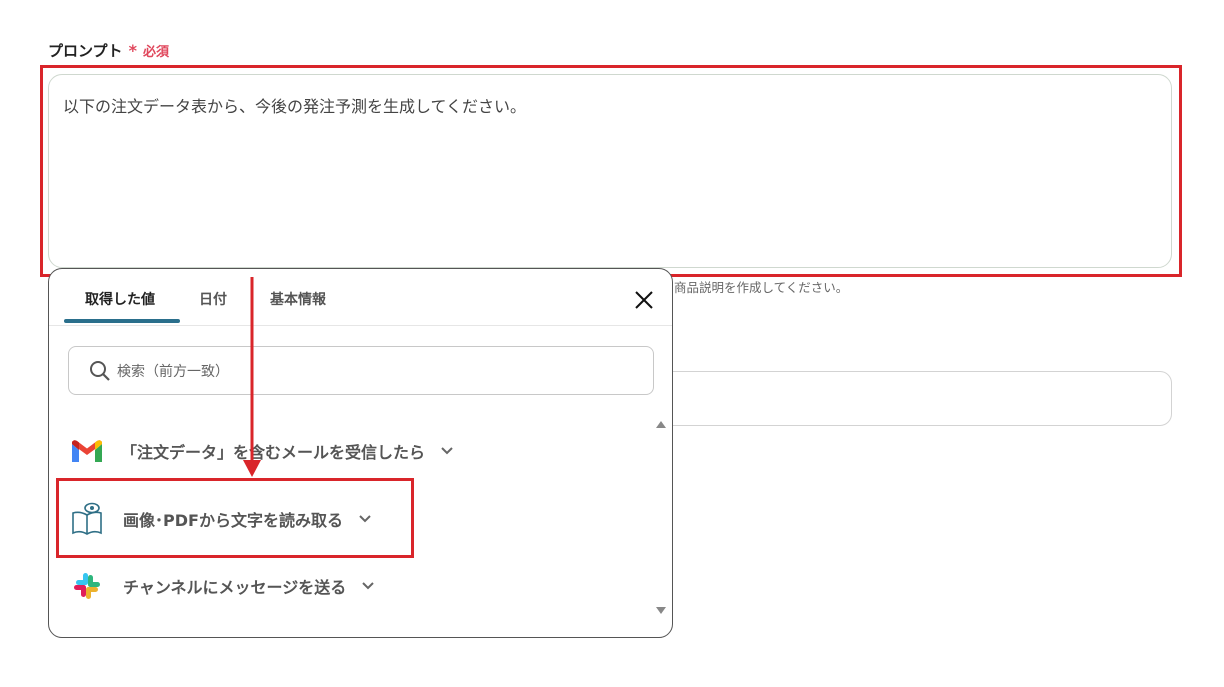 Image resolution: width=1224 pixels, height=687 pixels. What do you see at coordinates (360, 297) in the screenshot?
I see `popover-tabs: 取得した値 日付 基本情報` at bounding box center [360, 297].